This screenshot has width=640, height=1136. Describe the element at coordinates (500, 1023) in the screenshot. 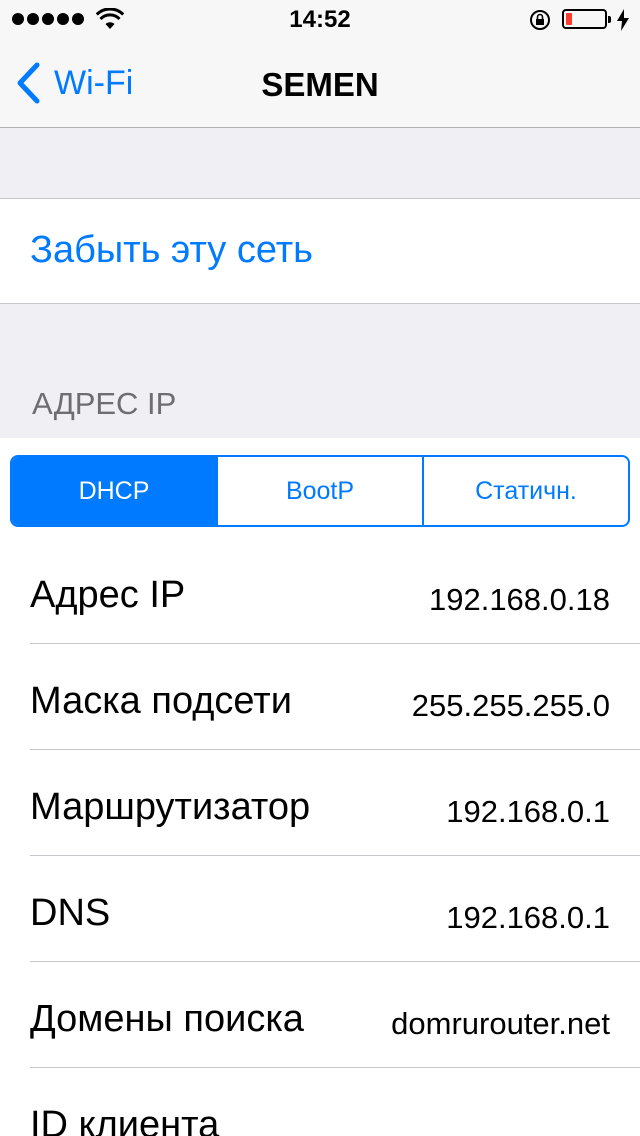

I see `row-value: domrurouter.net` at that location.